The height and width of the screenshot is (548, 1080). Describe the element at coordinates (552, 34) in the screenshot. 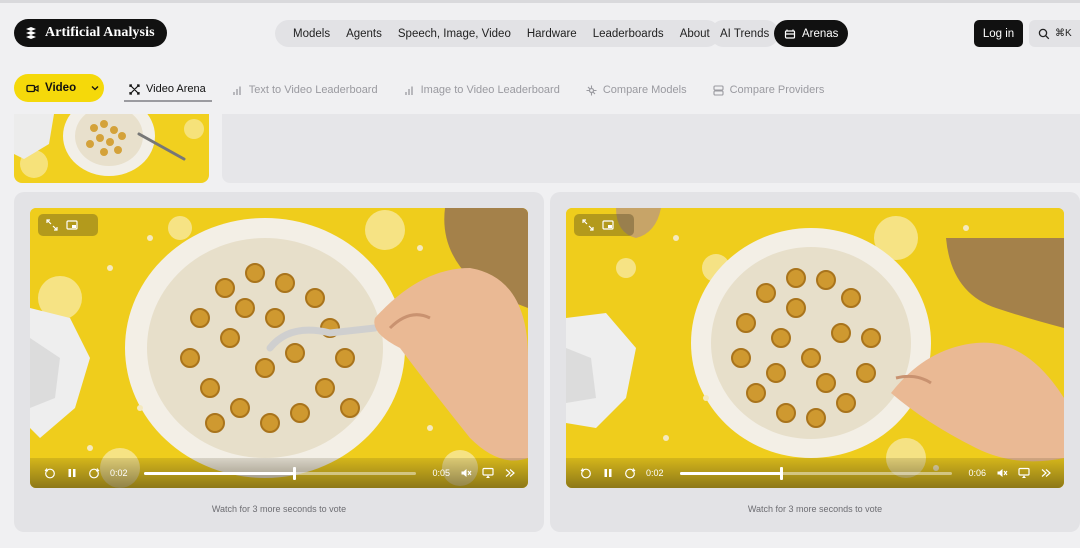

I see `nav-item-hardware: Hardware` at that location.